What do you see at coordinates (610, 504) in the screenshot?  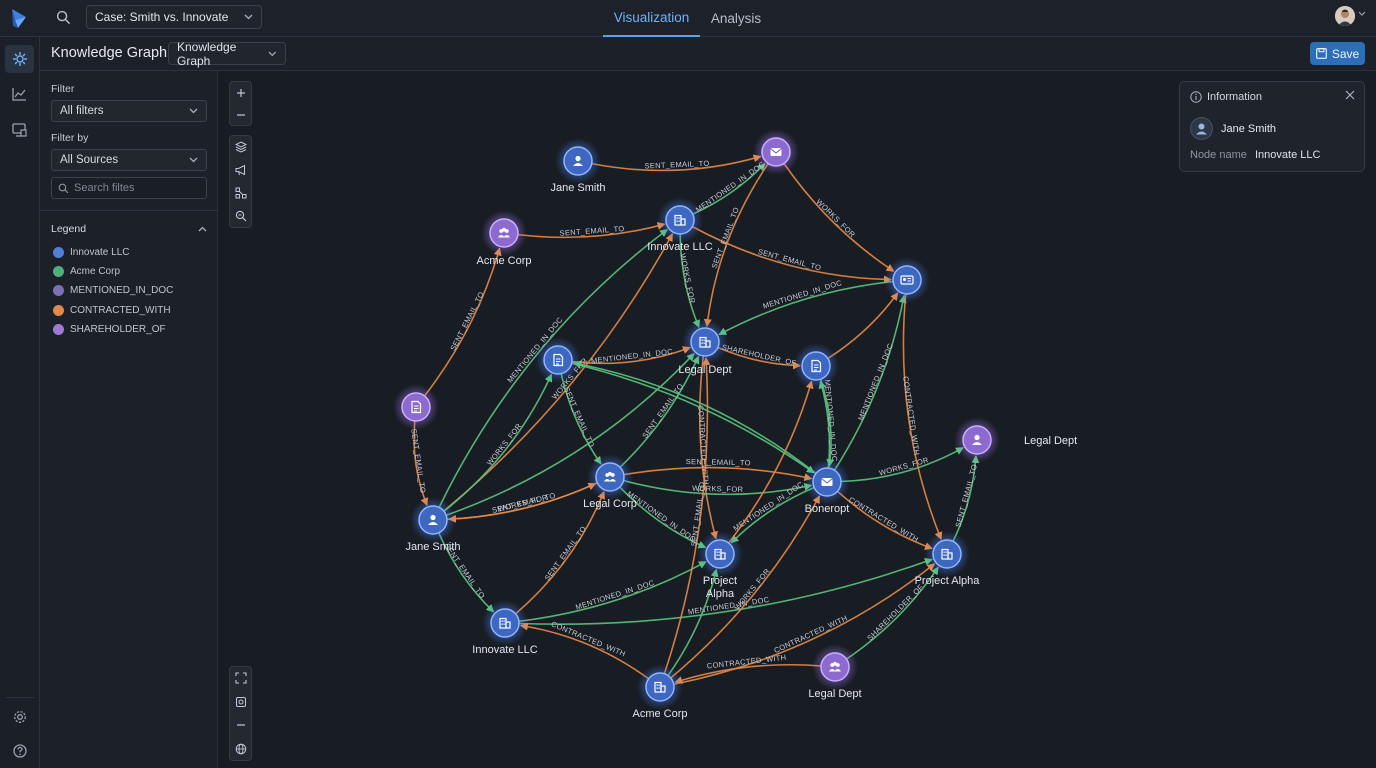 I see `node-label: Legal Corp` at bounding box center [610, 504].